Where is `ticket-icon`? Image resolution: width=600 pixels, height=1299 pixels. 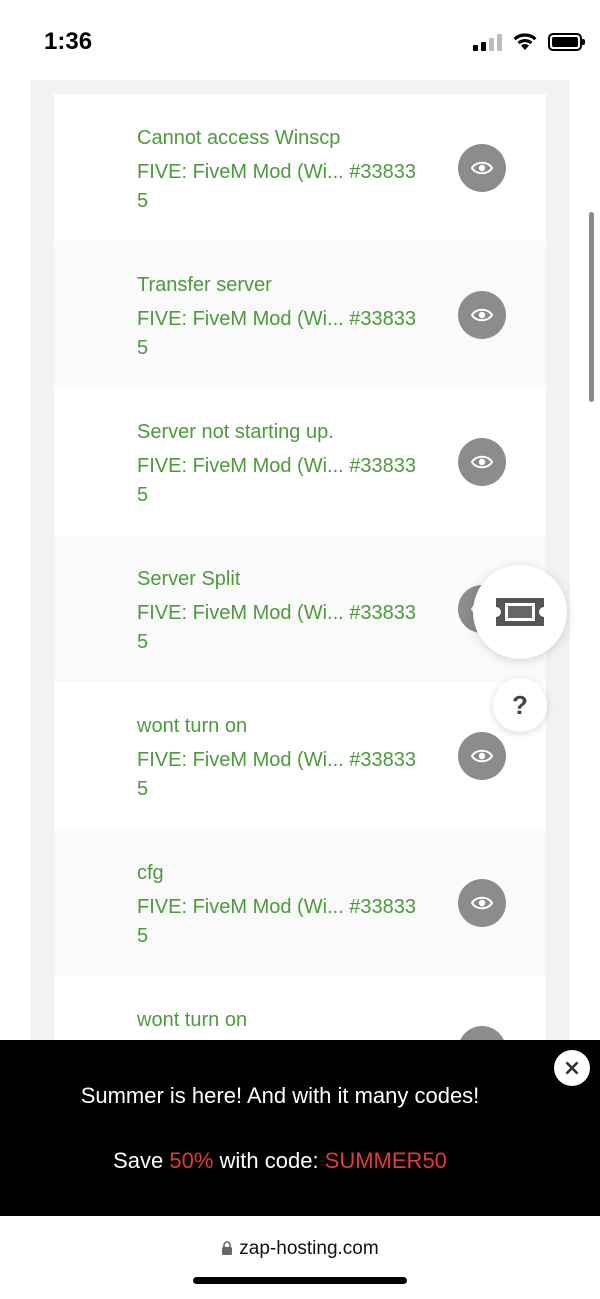
ticket-icon is located at coordinates (520, 612).